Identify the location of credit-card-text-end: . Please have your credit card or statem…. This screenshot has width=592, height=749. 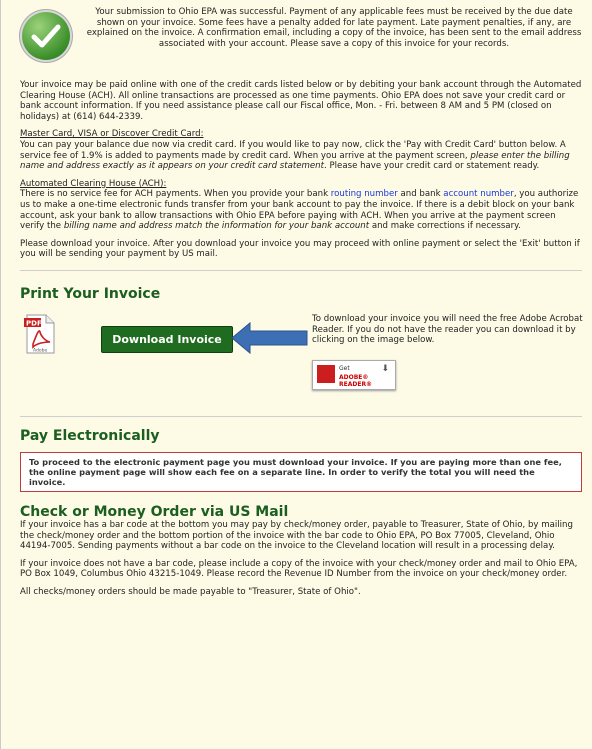
(432, 166).